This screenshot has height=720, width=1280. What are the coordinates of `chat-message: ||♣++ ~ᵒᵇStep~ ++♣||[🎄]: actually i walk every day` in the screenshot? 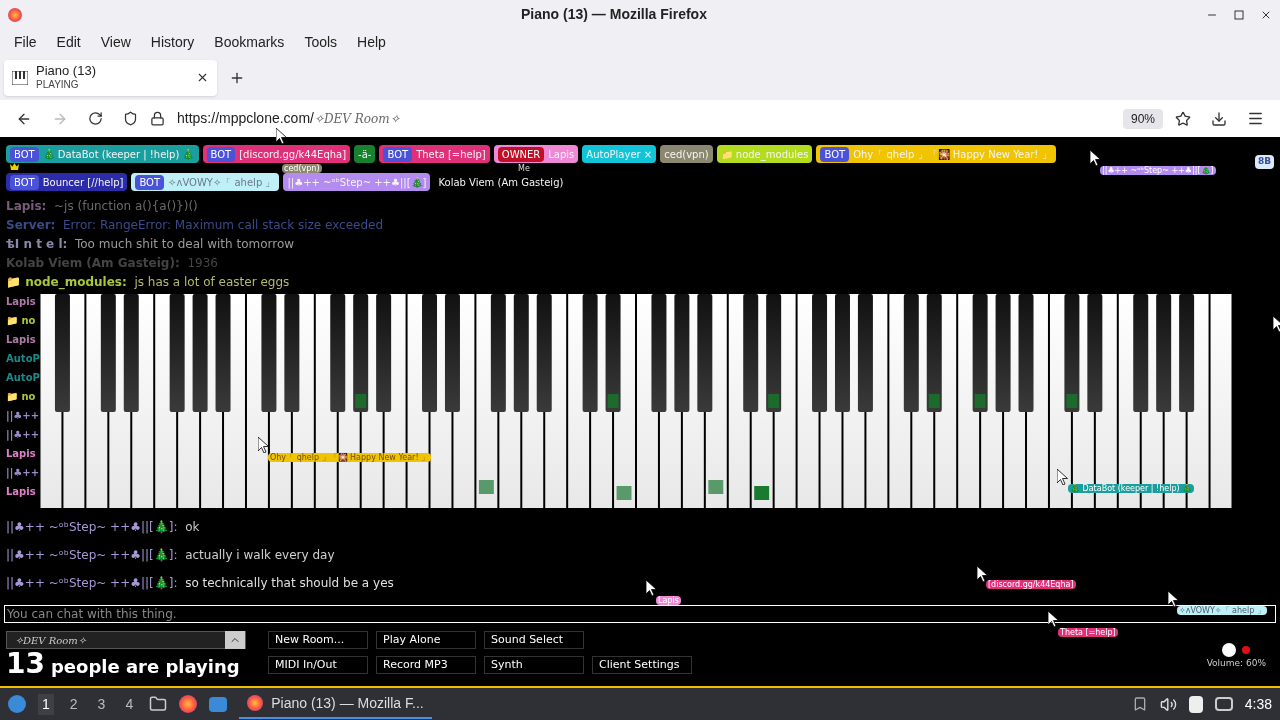 It's located at (170, 555).